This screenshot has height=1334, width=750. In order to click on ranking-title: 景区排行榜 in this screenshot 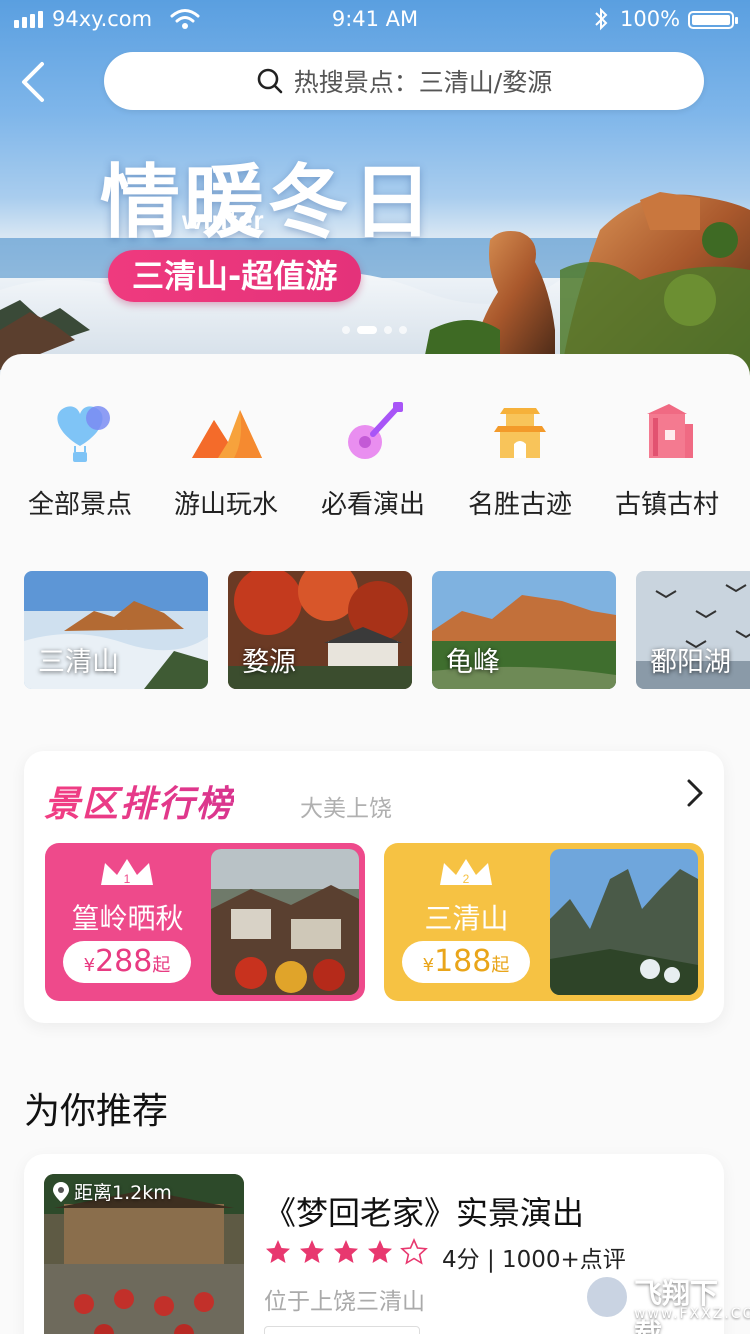, I will do `click(139, 801)`.